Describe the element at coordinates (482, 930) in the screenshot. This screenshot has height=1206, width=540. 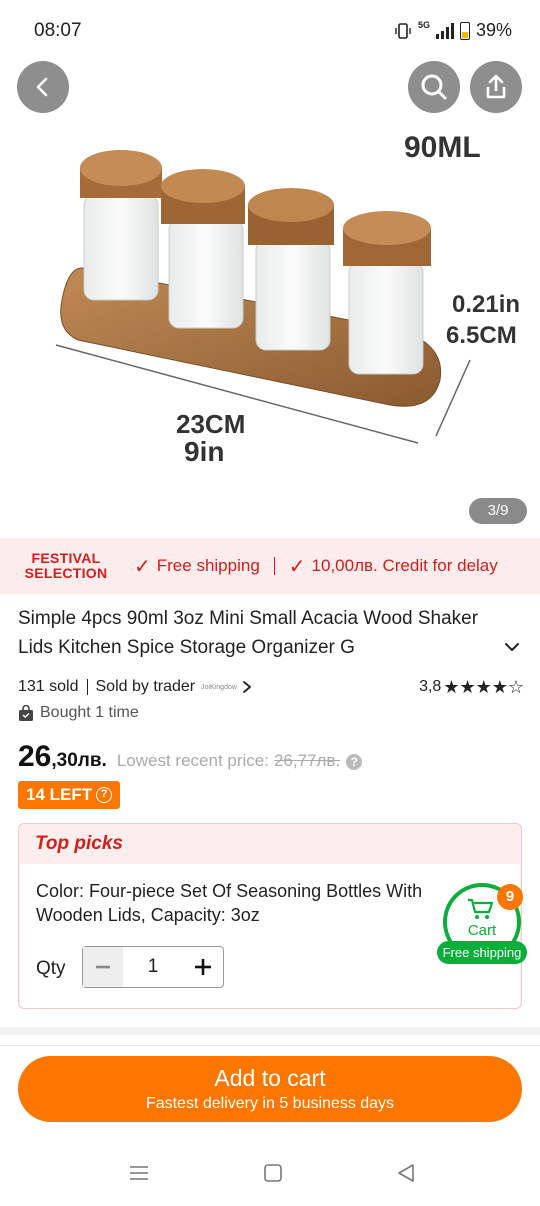
I see `cart-label: Cart` at that location.